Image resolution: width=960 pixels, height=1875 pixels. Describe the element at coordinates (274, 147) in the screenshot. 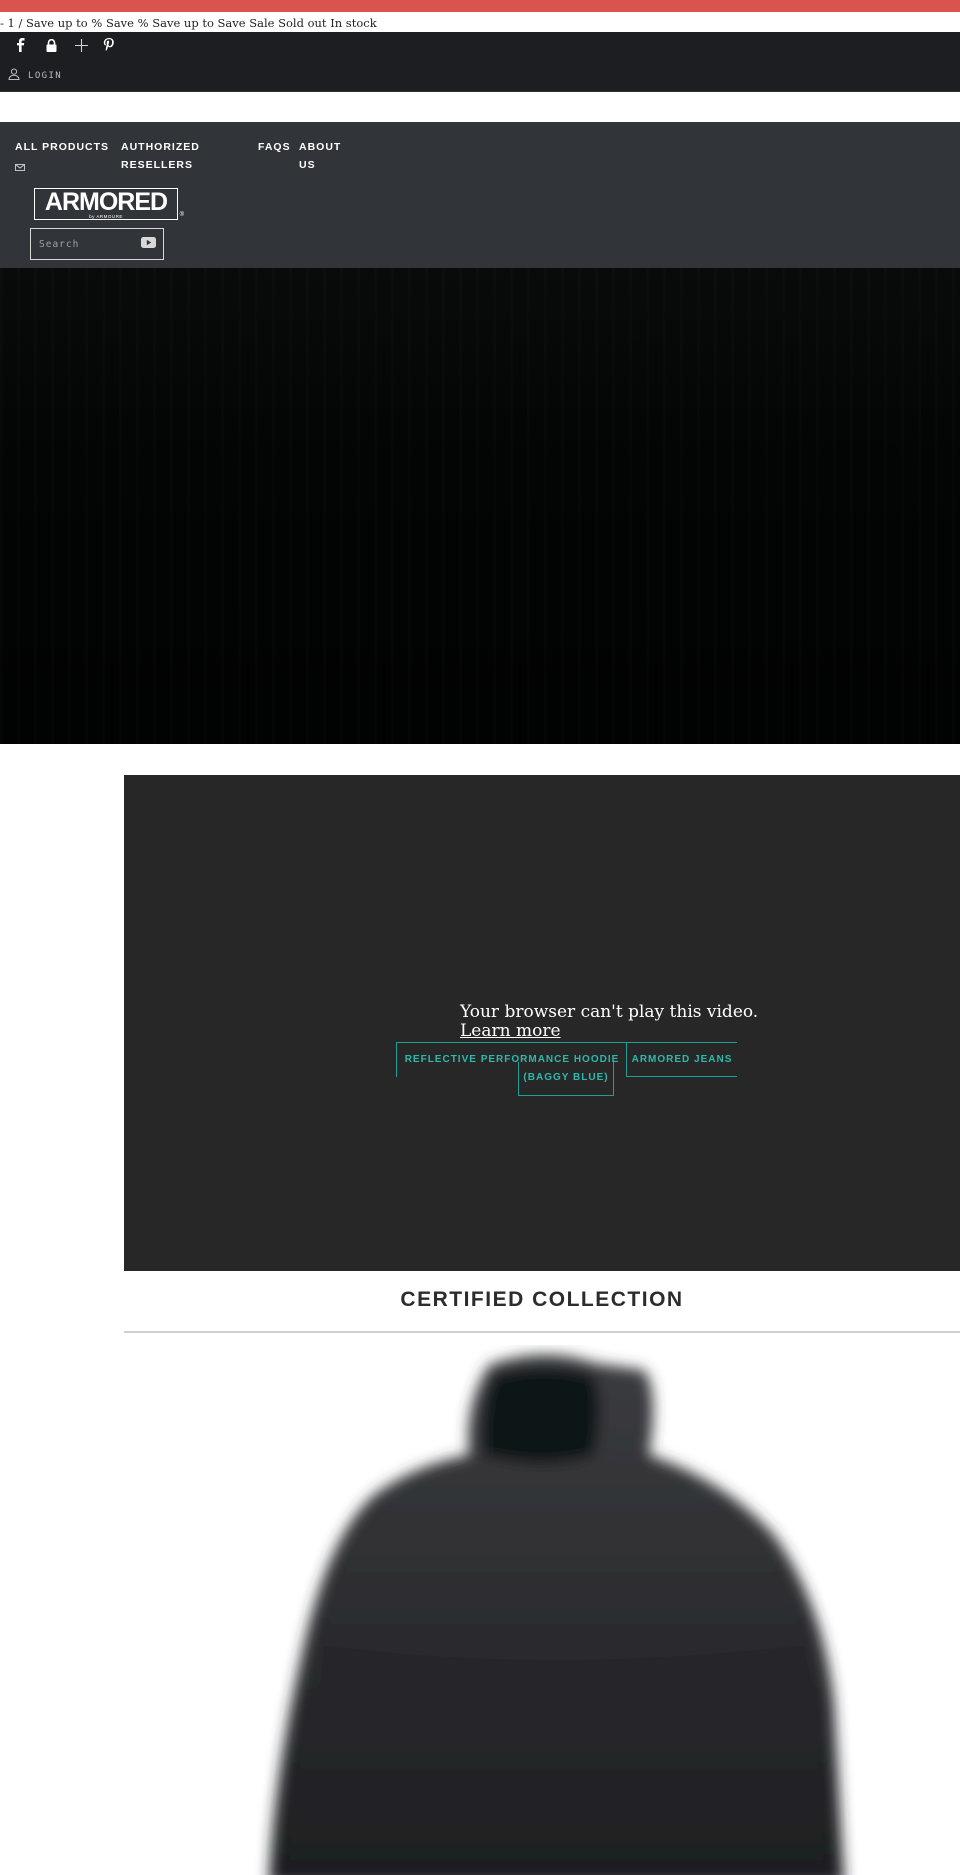

I see `nav-faqs: FAQS` at that location.